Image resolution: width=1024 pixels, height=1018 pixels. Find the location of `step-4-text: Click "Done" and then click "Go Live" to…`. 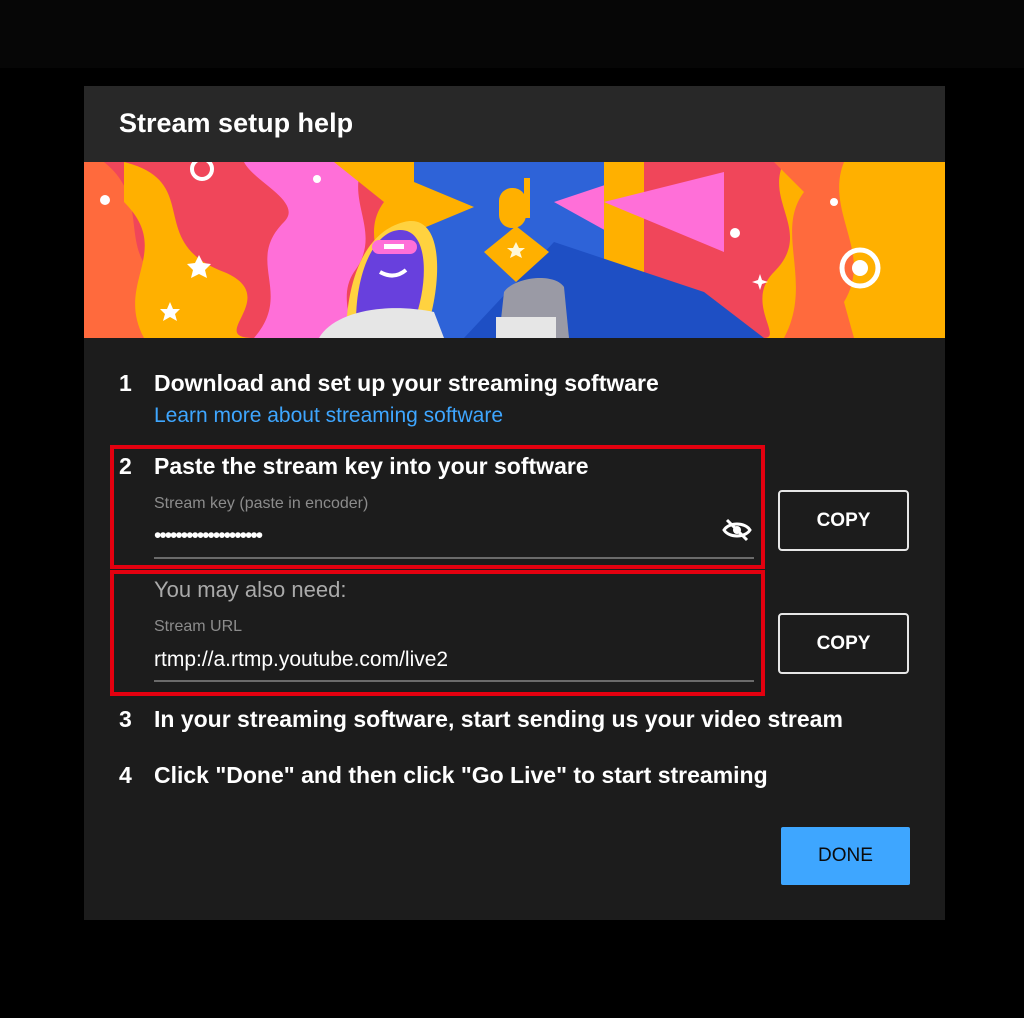

step-4-text: Click "Done" and then click "Go Live" to… is located at coordinates (461, 775).